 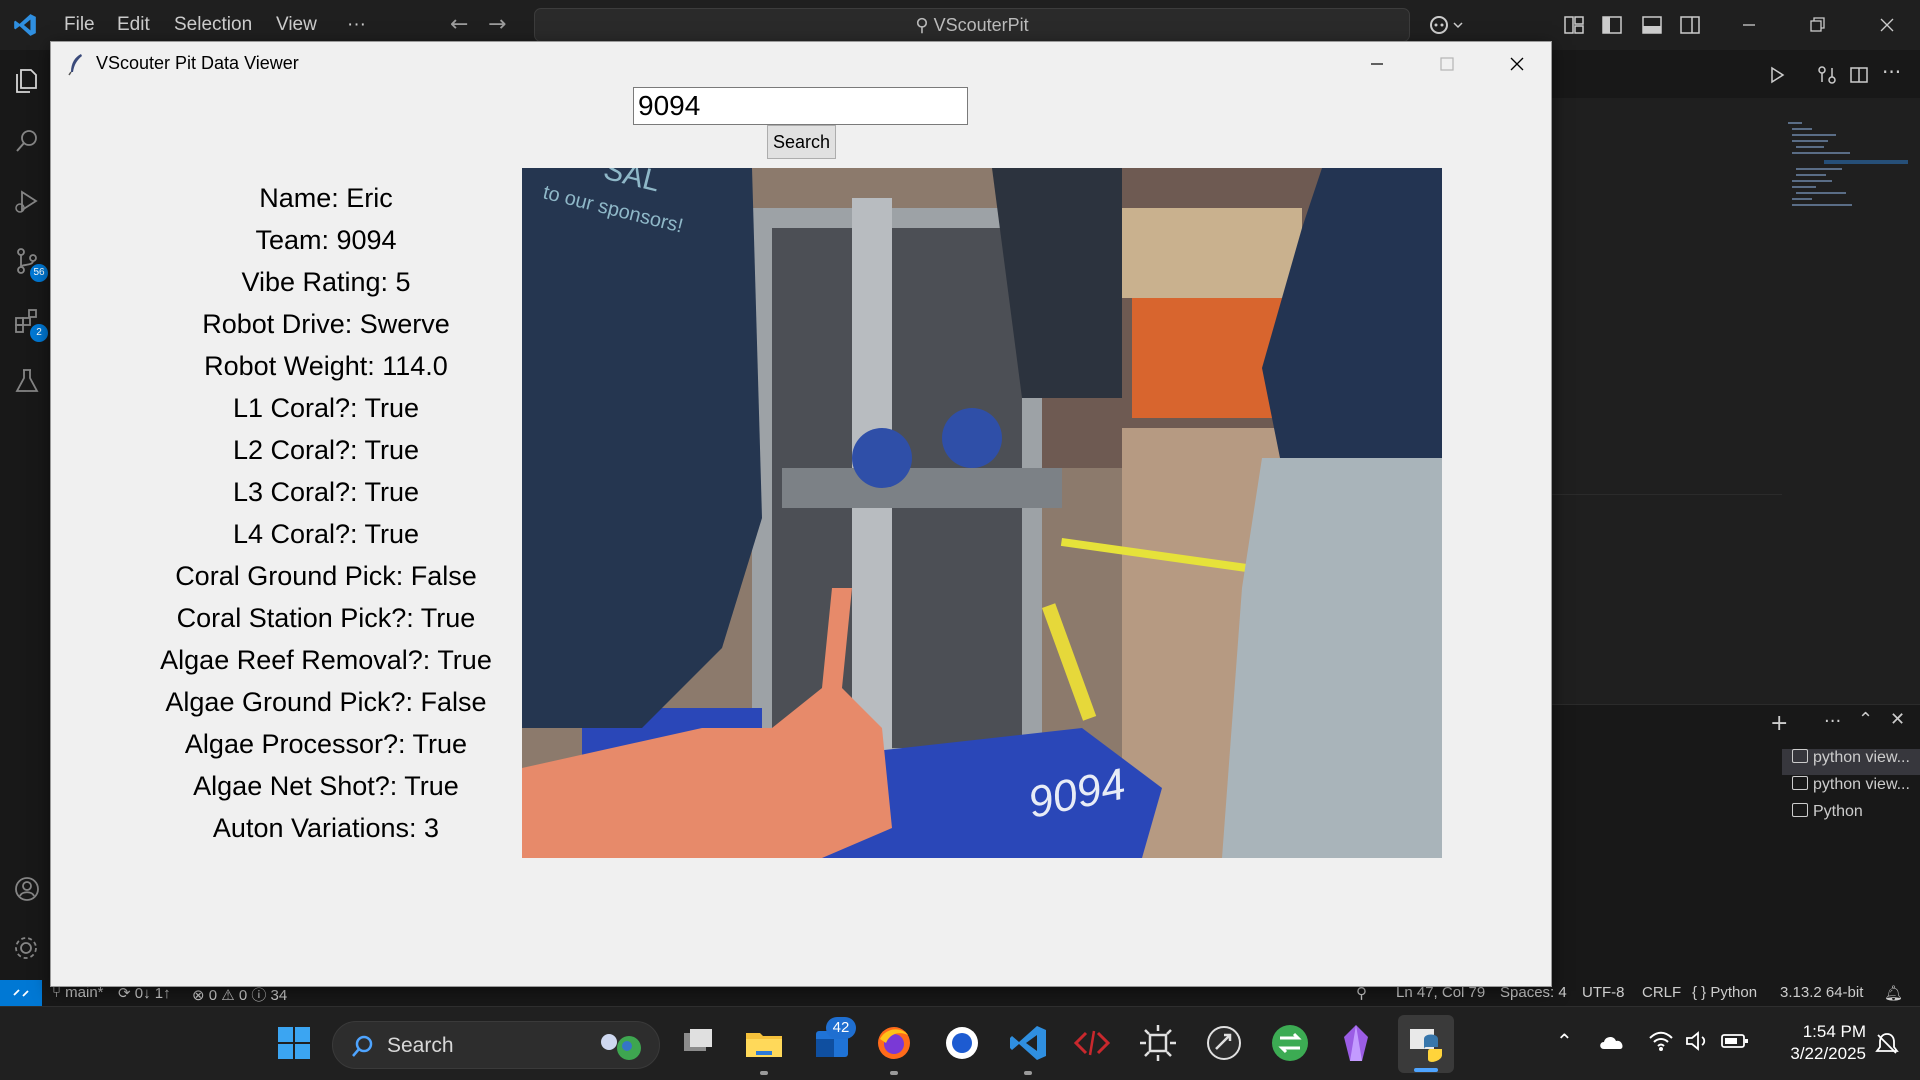 I want to click on menu-more: ···, so click(x=356, y=25).